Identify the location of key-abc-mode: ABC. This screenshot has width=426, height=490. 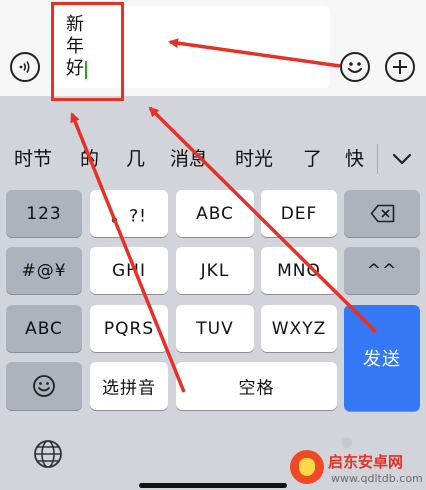
(44, 328).